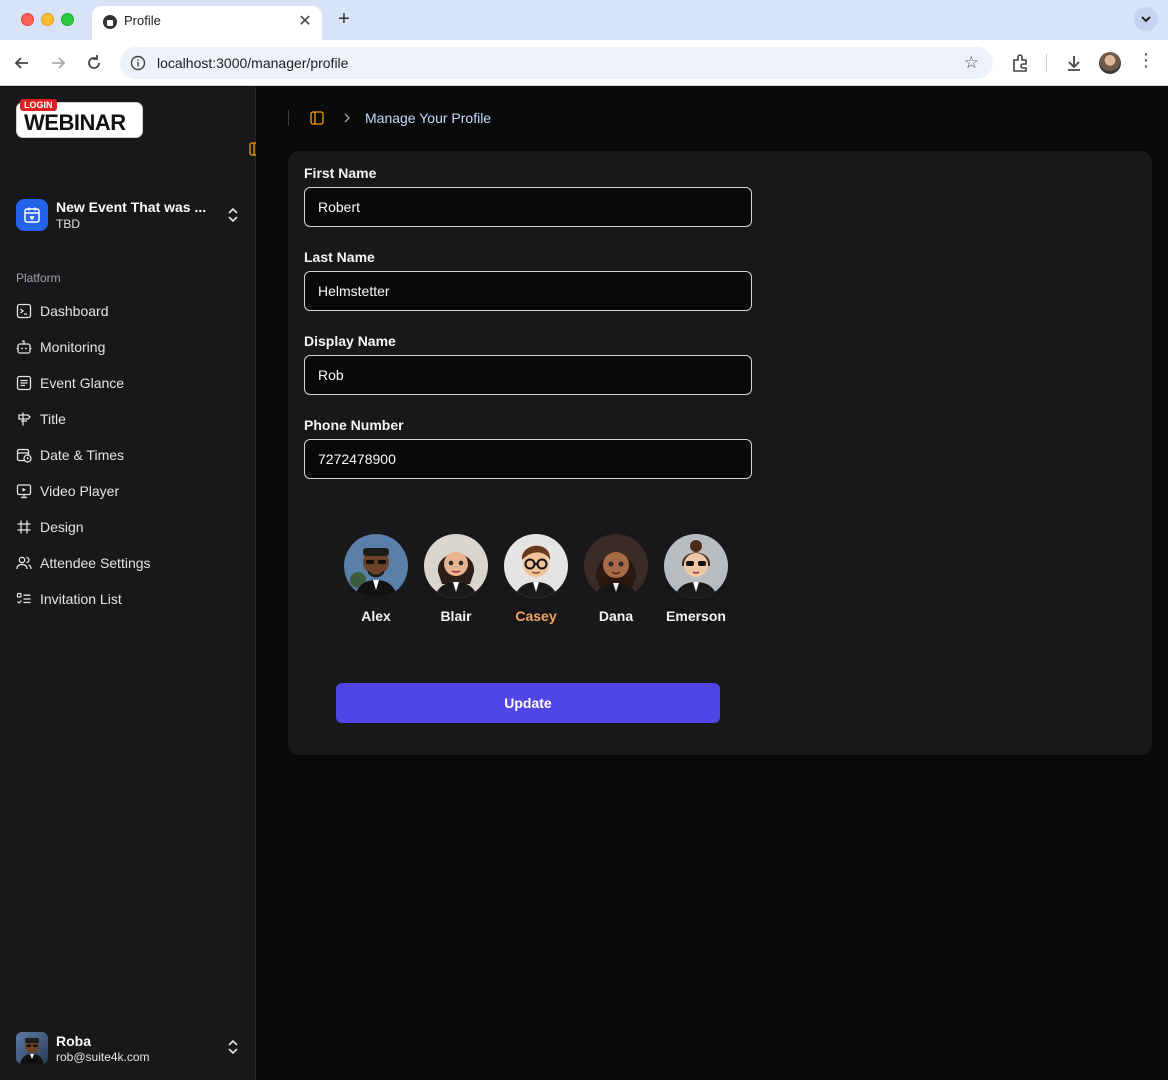 The width and height of the screenshot is (1168, 1080). I want to click on back-button, so click(22, 63).